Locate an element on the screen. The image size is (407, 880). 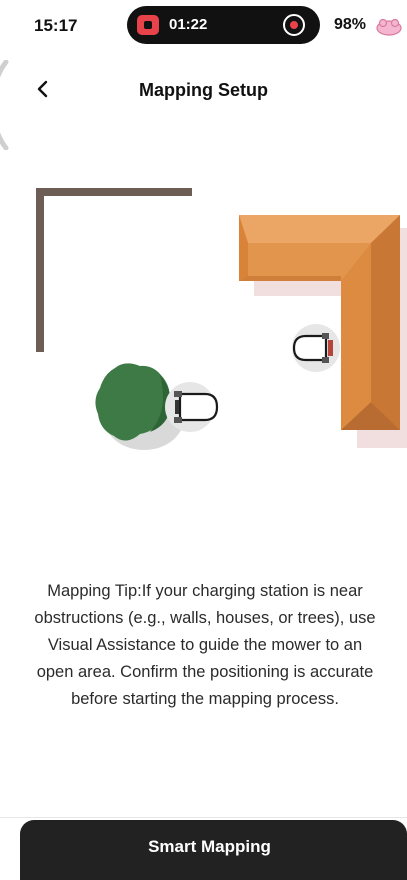
recording-time: 01:22 is located at coordinates (188, 24).